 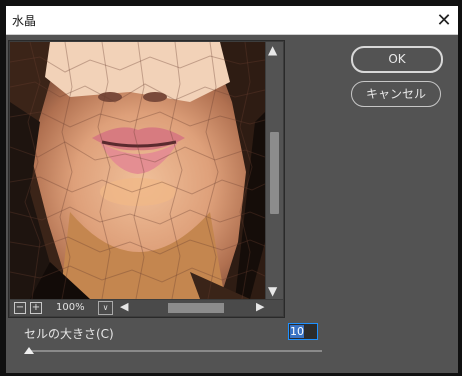 I want to click on window-frame-right, so click(x=460, y=188).